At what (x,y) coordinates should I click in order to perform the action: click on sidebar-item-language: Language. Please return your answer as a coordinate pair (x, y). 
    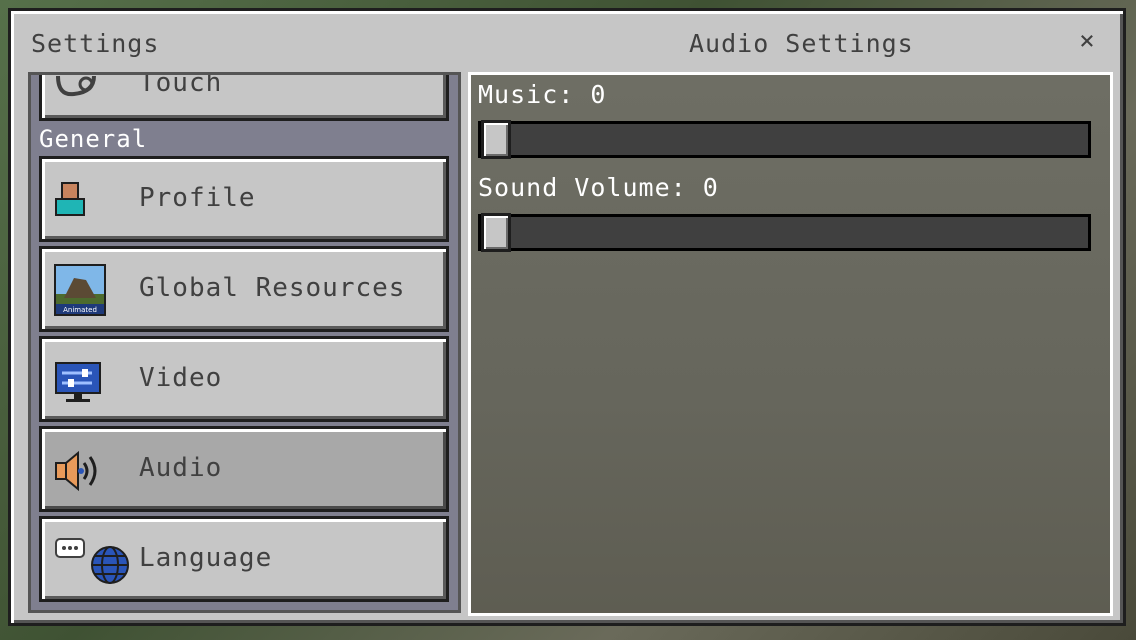
    Looking at the image, I should click on (244, 559).